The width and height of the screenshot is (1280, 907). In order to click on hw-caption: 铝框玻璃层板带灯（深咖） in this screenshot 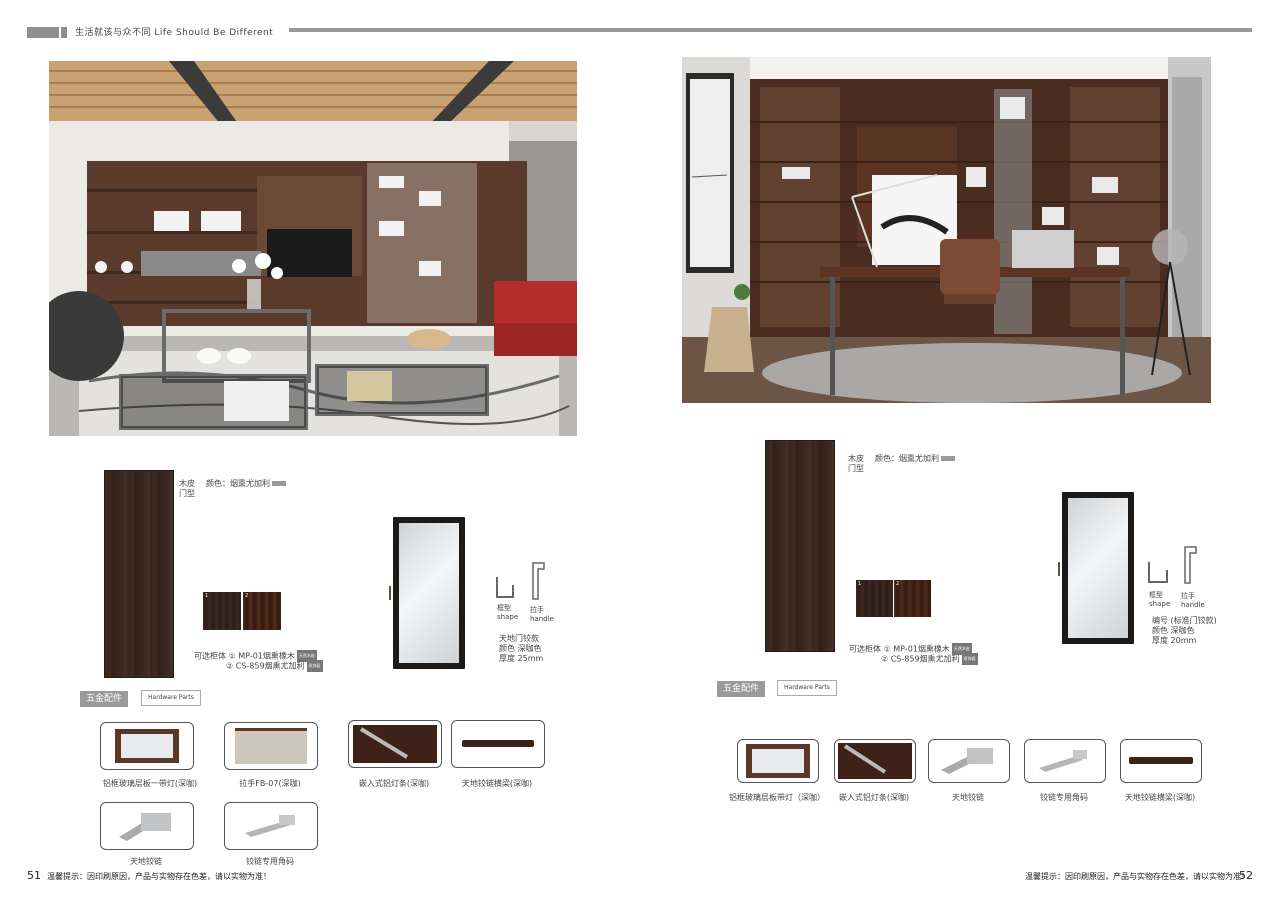, I will do `click(777, 797)`.